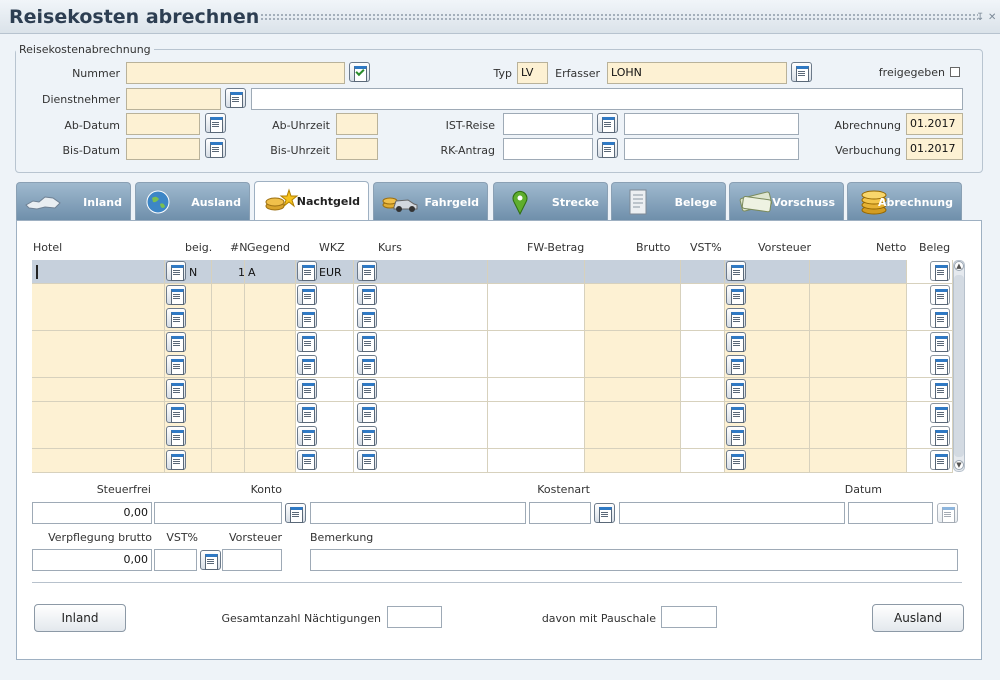 Image resolution: width=1000 pixels, height=680 pixels. Describe the element at coordinates (218, 513) in the screenshot. I see `konto-field` at that location.